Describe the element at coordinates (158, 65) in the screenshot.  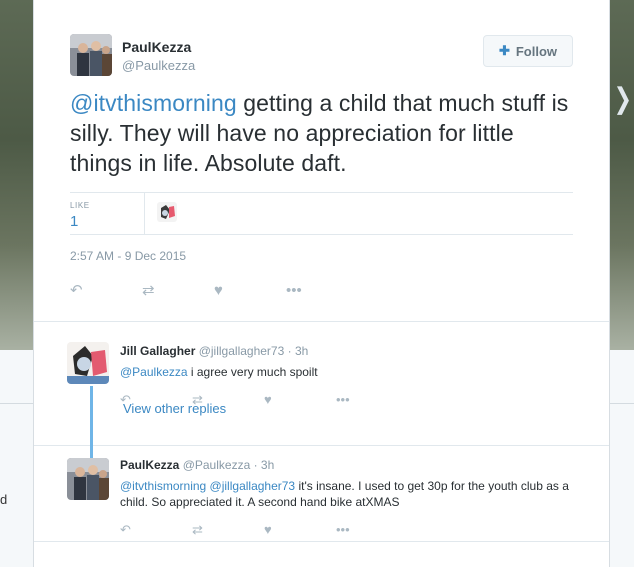
I see `author-handle: @Paulkezza` at that location.